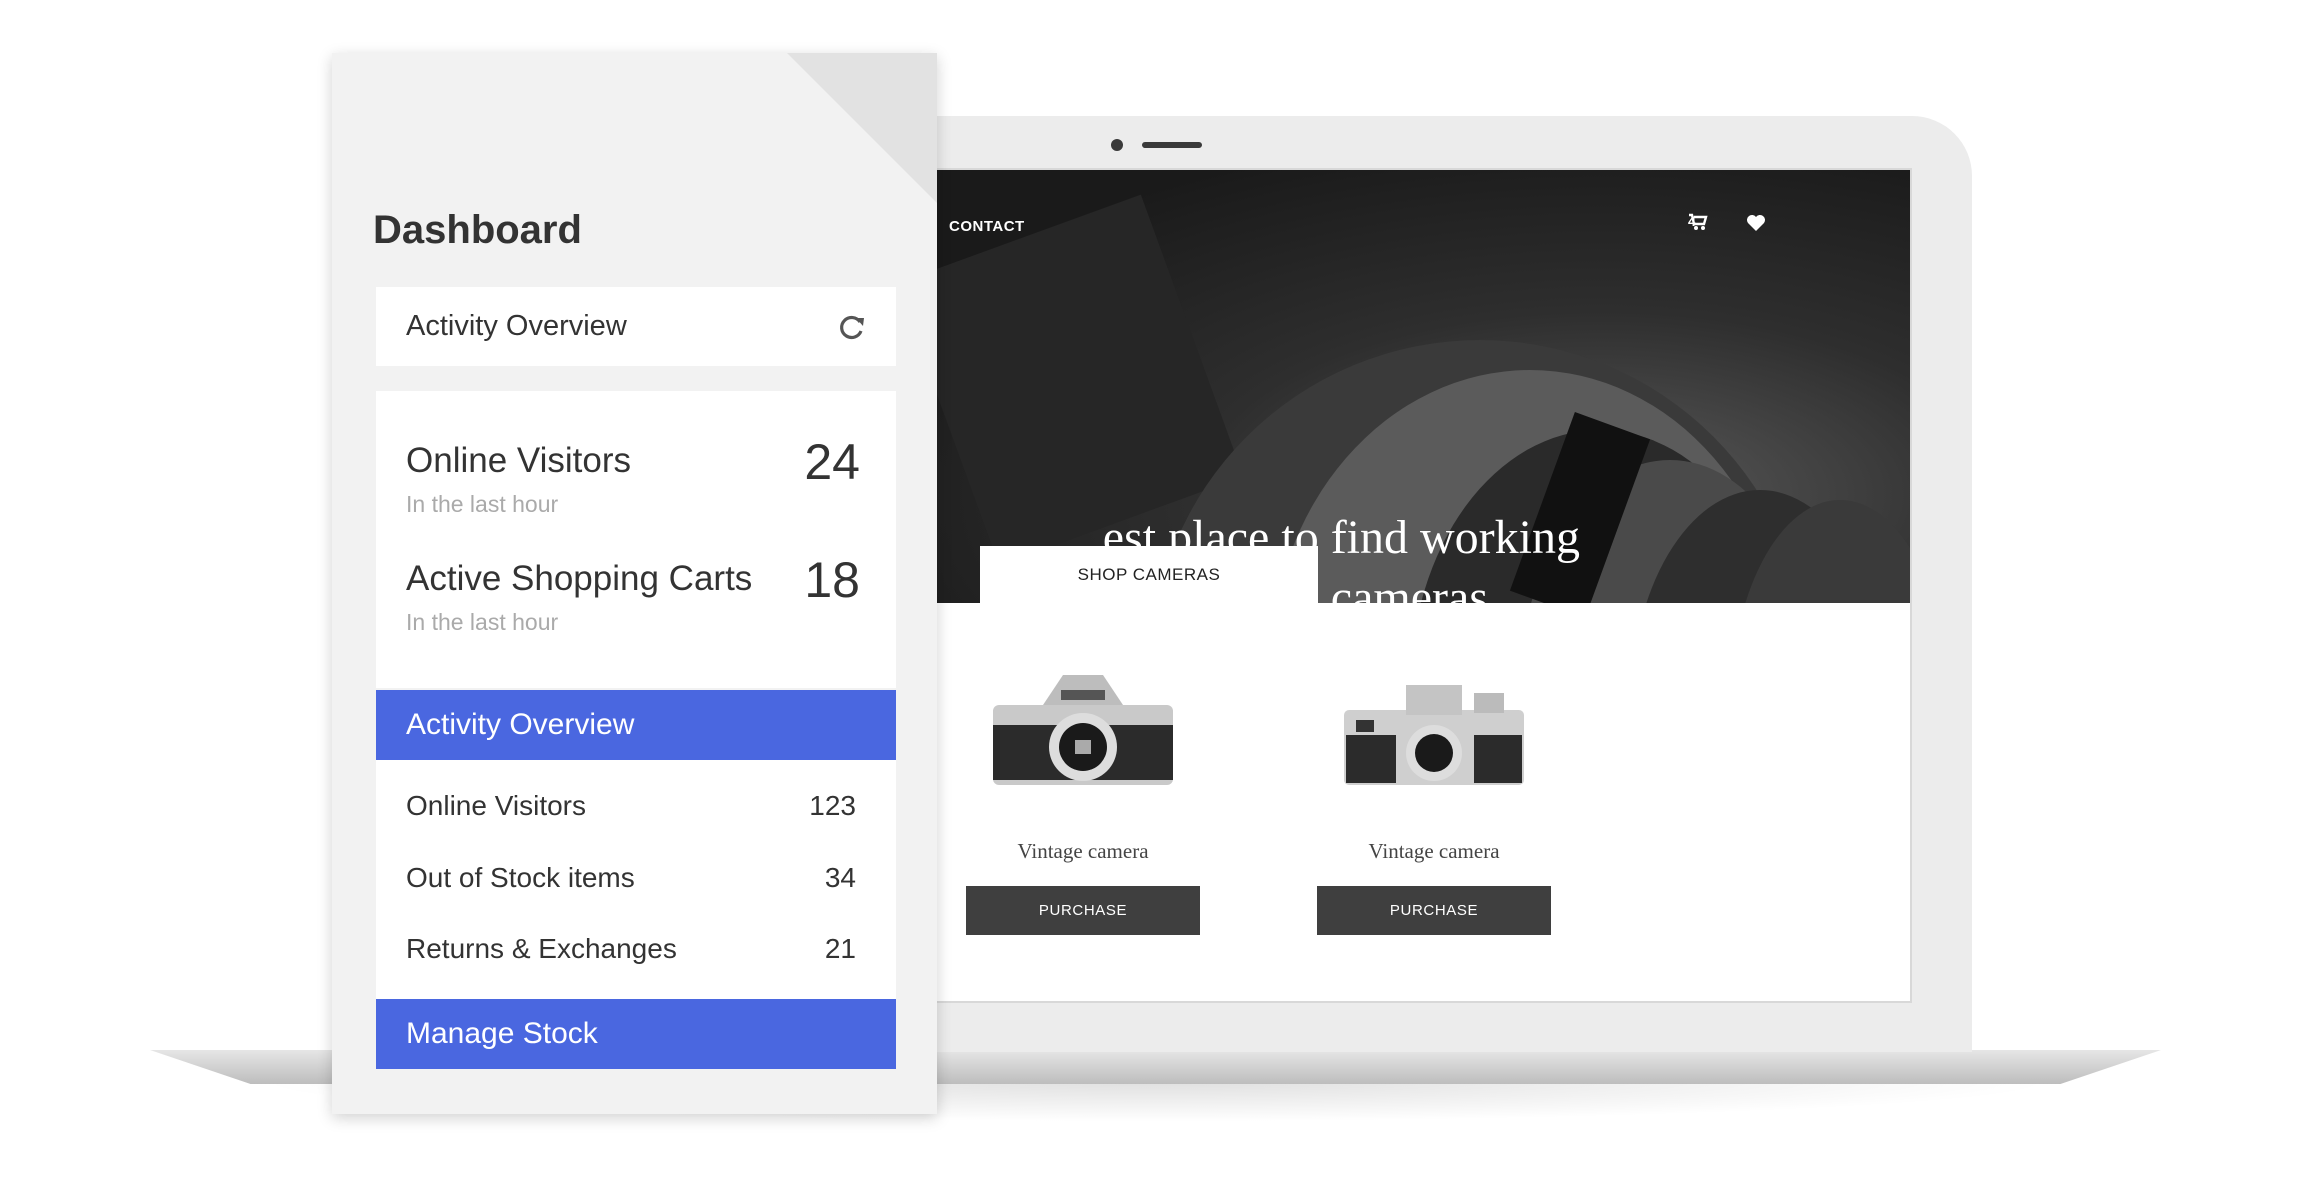  Describe the element at coordinates (579, 578) in the screenshot. I see `stat-label: Active Shopping Carts` at that location.